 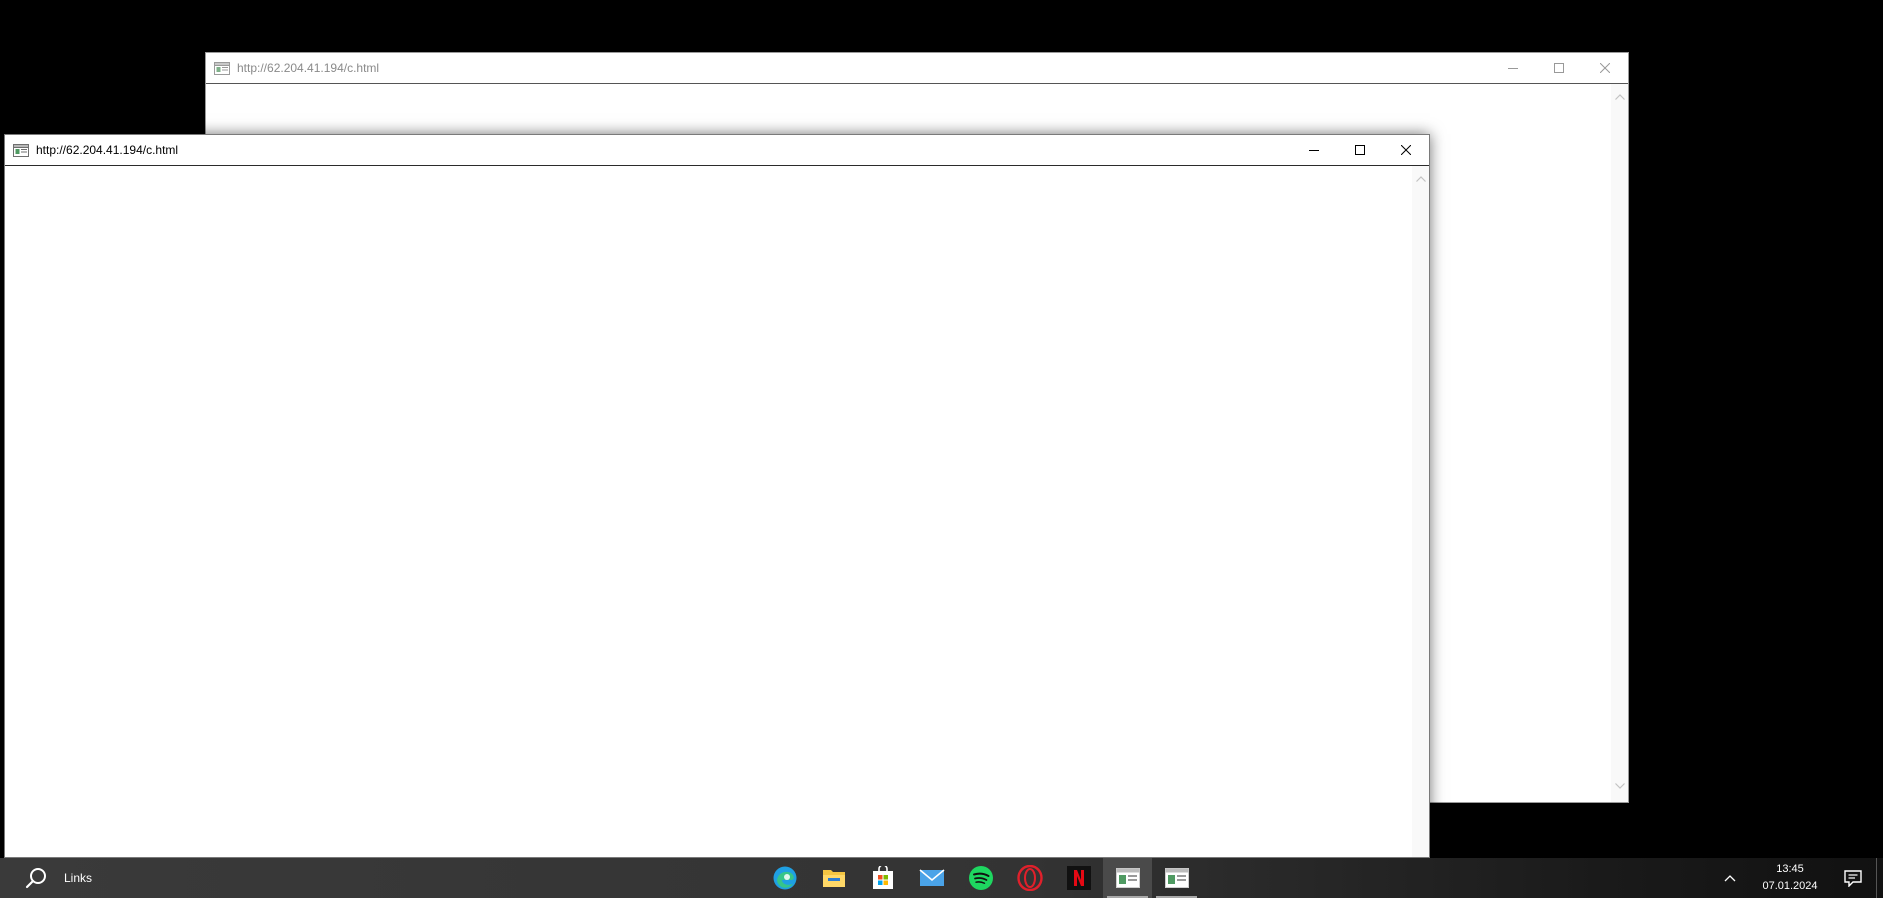 I want to click on foreground-window-scrollbar, so click(x=1420, y=511).